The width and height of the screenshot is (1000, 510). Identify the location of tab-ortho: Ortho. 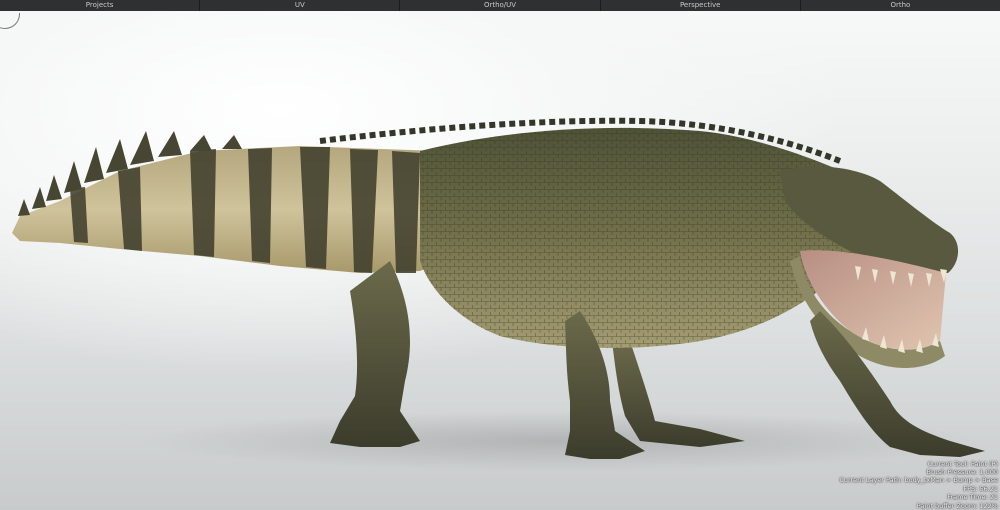
(900, 5).